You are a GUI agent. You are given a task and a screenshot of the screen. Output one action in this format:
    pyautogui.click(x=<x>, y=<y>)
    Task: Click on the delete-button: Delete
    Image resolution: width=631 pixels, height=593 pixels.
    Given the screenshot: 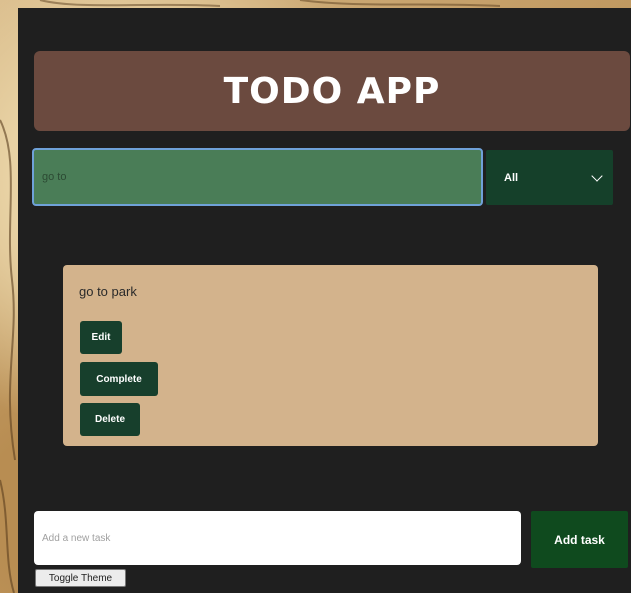 What is the action you would take?
    pyautogui.click(x=110, y=419)
    